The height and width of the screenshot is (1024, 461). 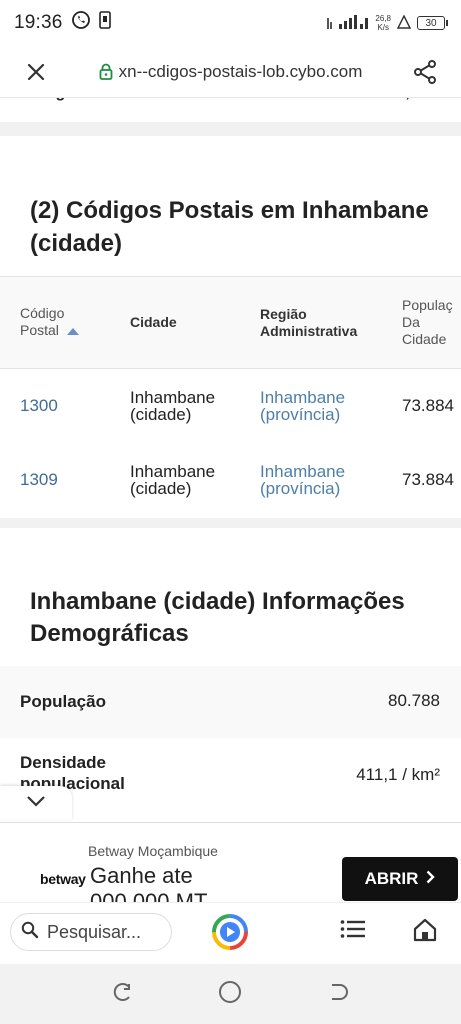 What do you see at coordinates (404, 22) in the screenshot?
I see `alarm-icon` at bounding box center [404, 22].